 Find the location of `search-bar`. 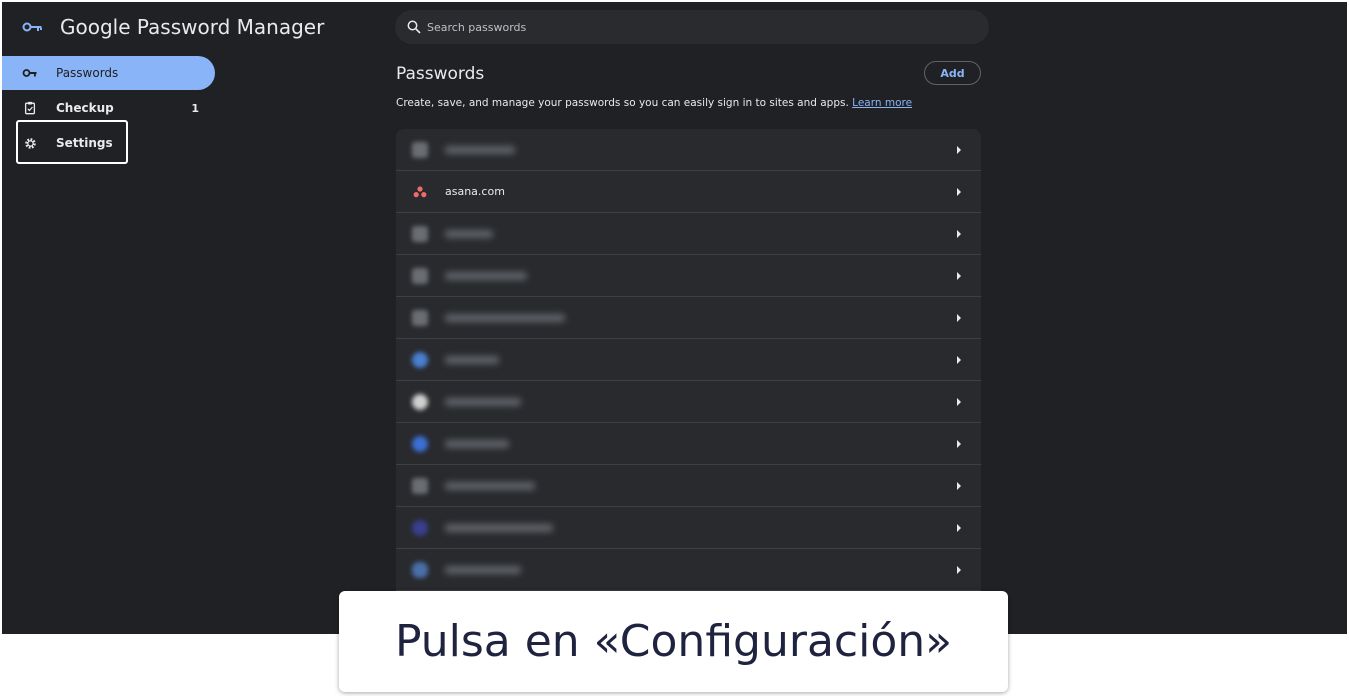

search-bar is located at coordinates (692, 27).